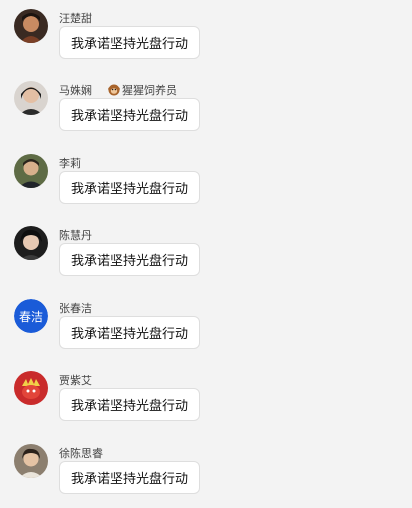 Image resolution: width=412 pixels, height=508 pixels. Describe the element at coordinates (209, 186) in the screenshot. I see `chat-message: 李莉 我承诺坚持光盘行动` at that location.